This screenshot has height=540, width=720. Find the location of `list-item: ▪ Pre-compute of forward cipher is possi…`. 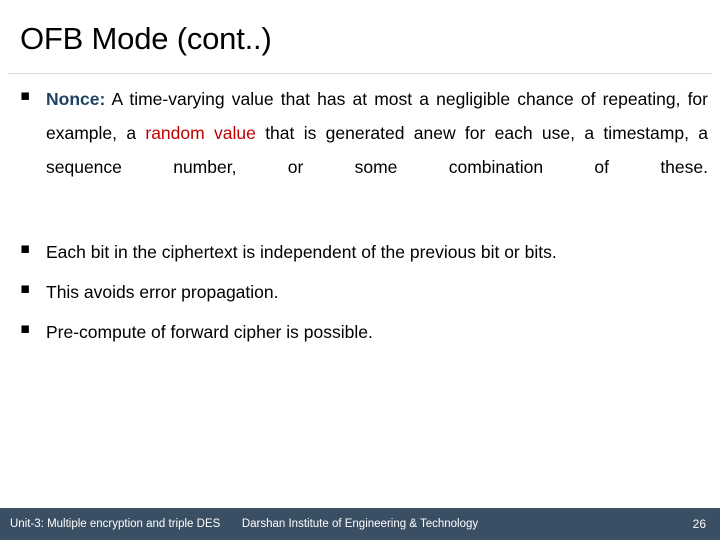

list-item: ▪ Pre-compute of forward cipher is possi… is located at coordinates (361, 332).